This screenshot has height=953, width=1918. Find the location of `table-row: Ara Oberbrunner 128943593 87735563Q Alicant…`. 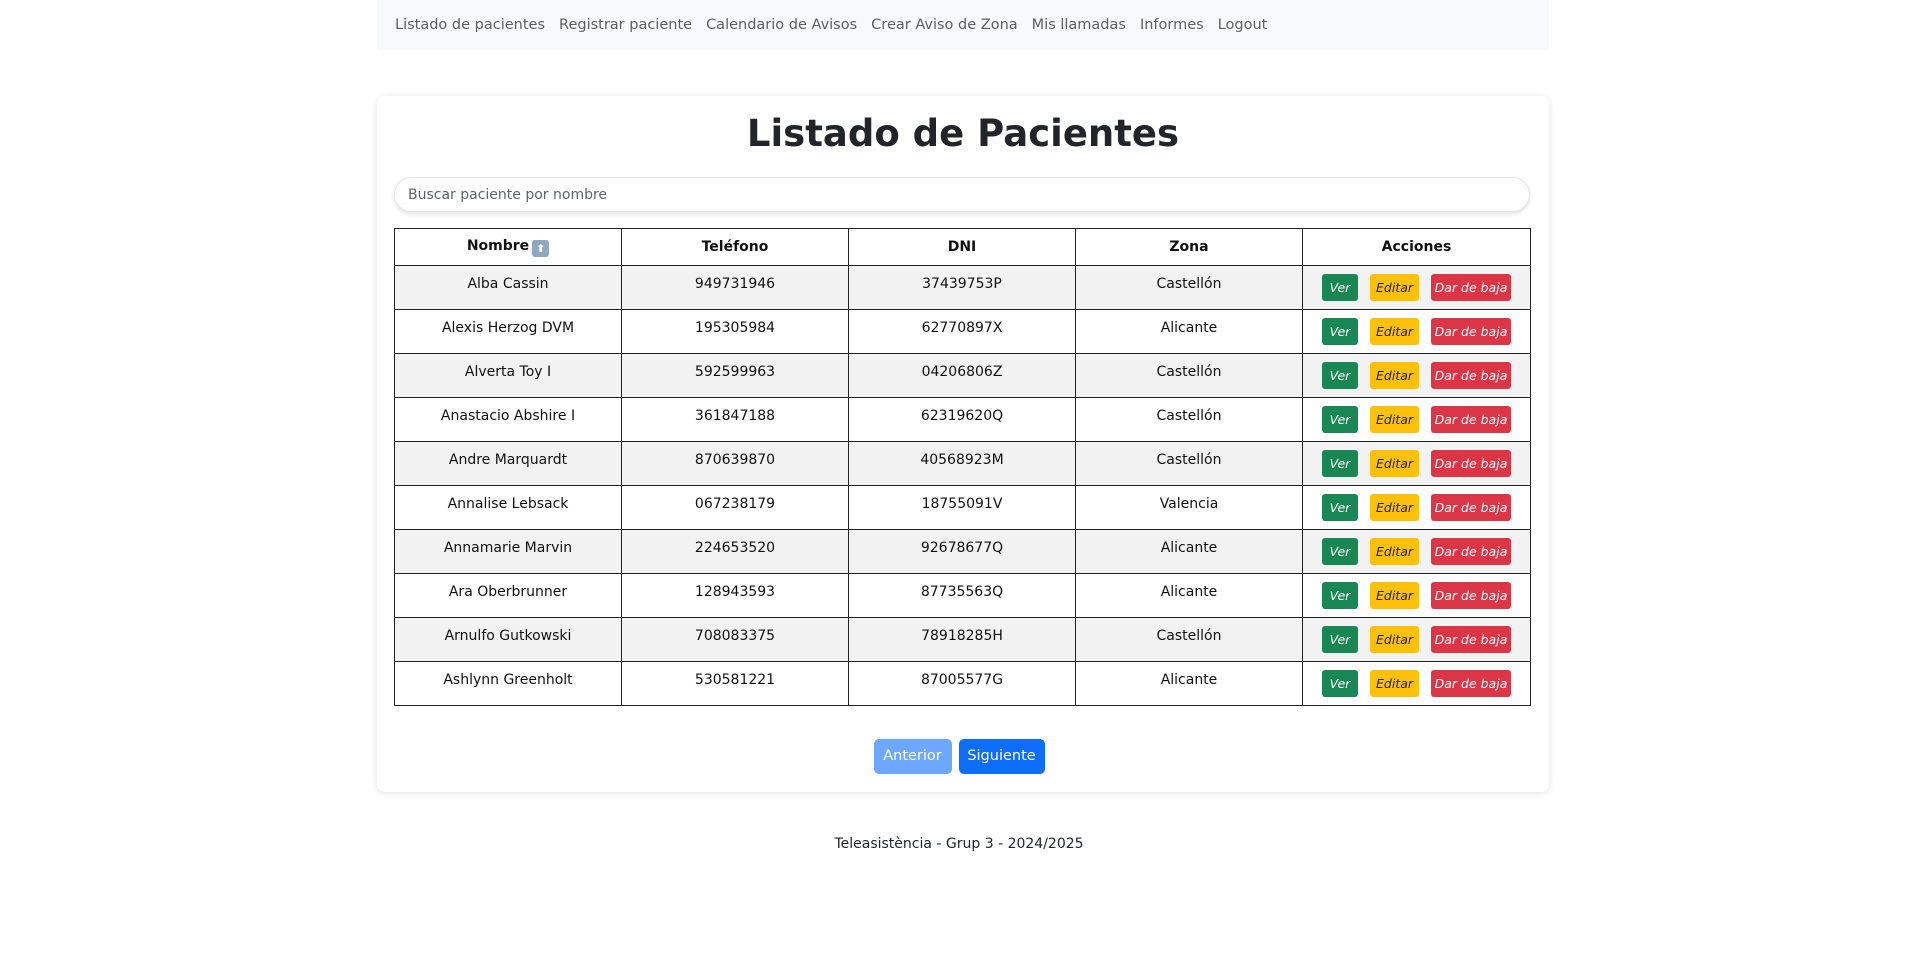

table-row: Ara Oberbrunner 128943593 87735563Q Alicant… is located at coordinates (962, 595).